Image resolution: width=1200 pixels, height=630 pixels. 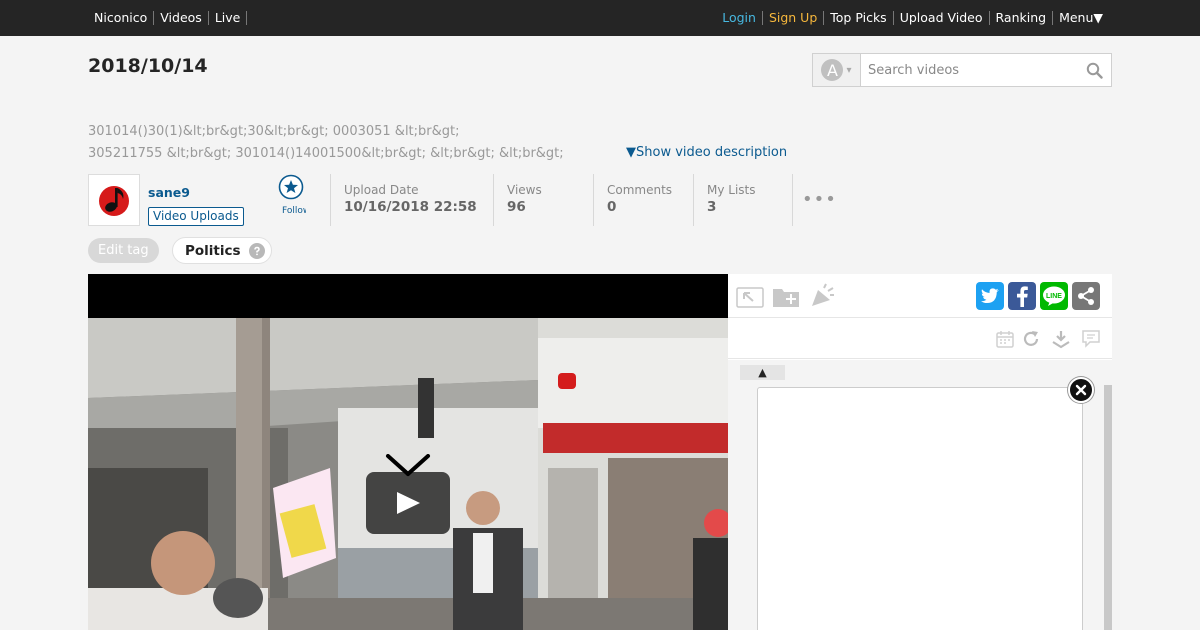 I want to click on nav-login: Login, so click(x=739, y=18).